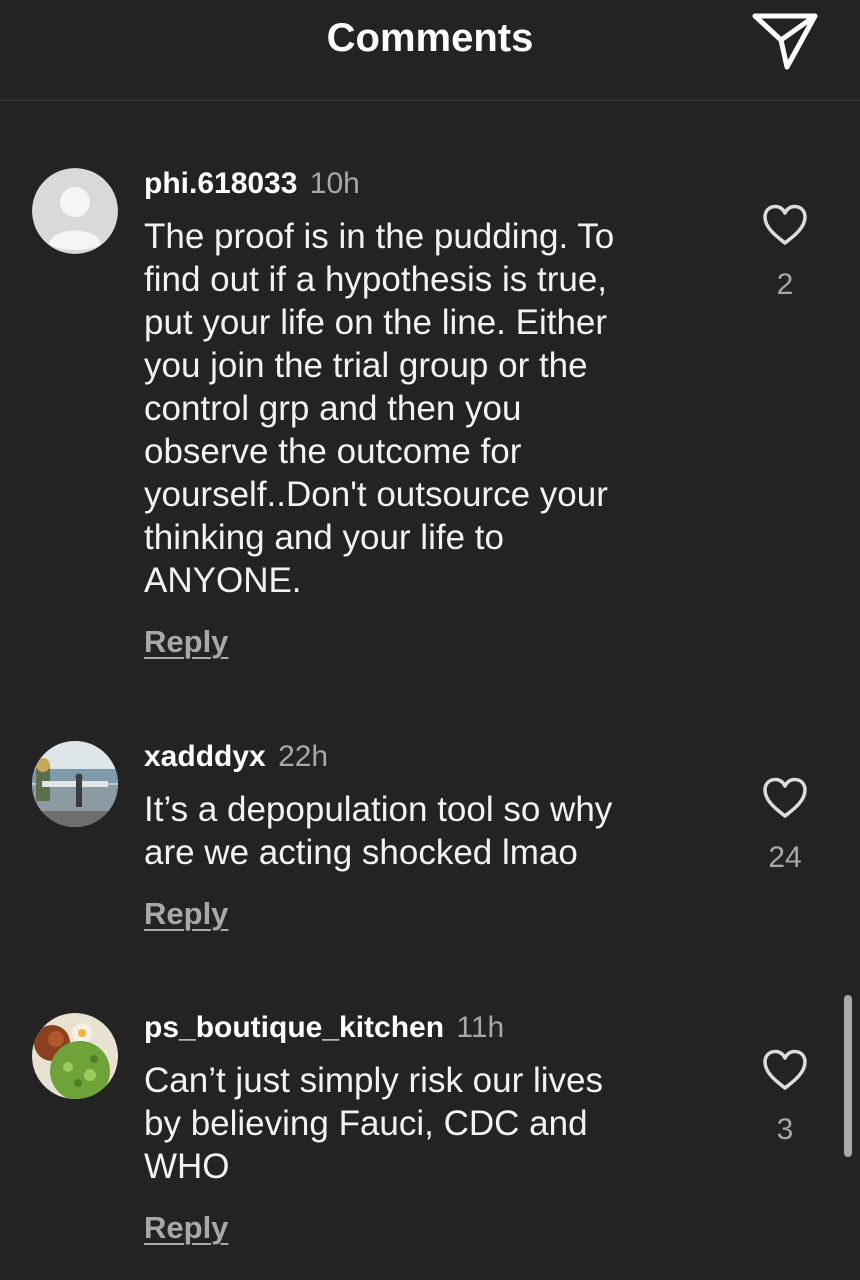 The image size is (860, 1280). Describe the element at coordinates (430, 38) in the screenshot. I see `page-title: Comments` at that location.